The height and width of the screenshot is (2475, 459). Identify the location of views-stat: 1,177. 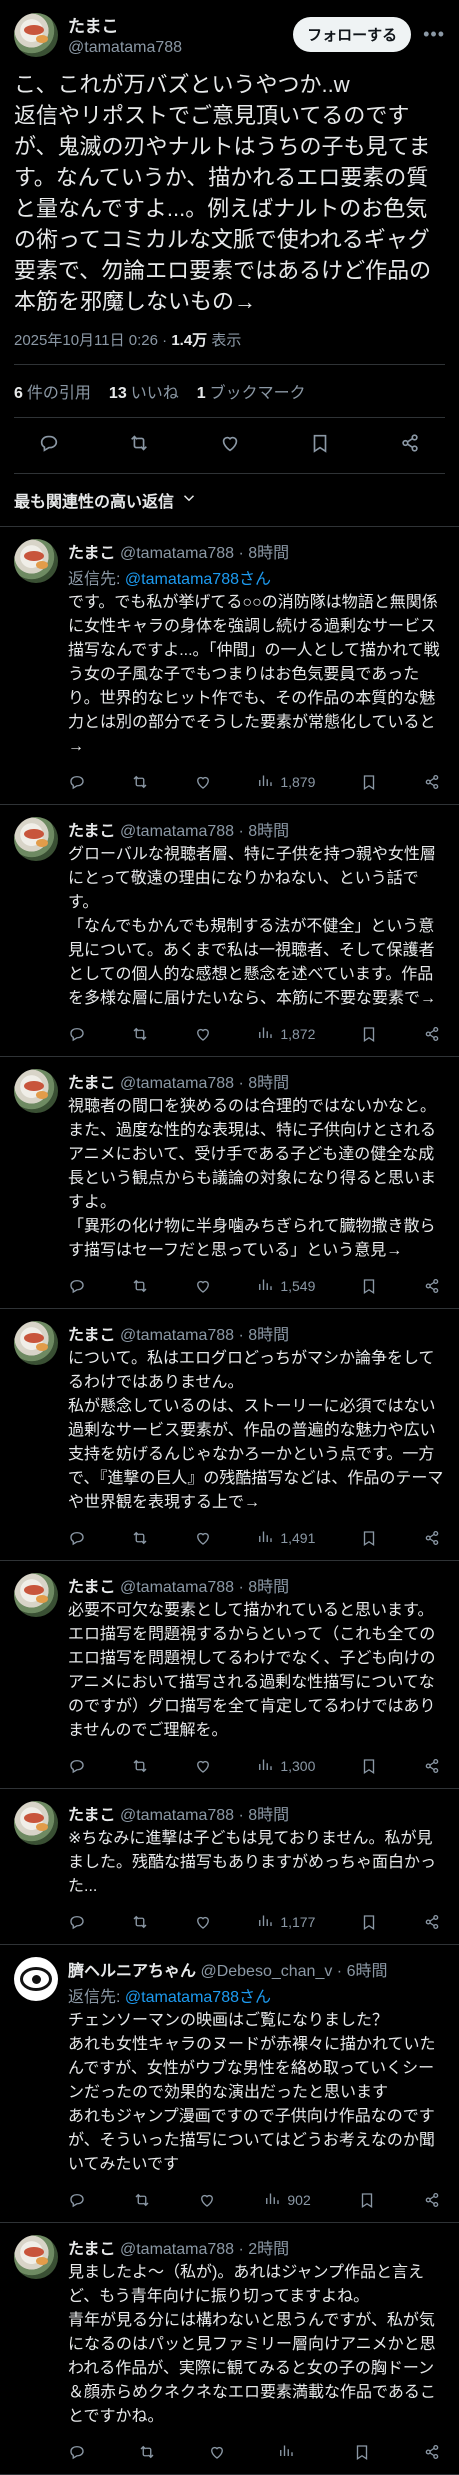
(285, 1921).